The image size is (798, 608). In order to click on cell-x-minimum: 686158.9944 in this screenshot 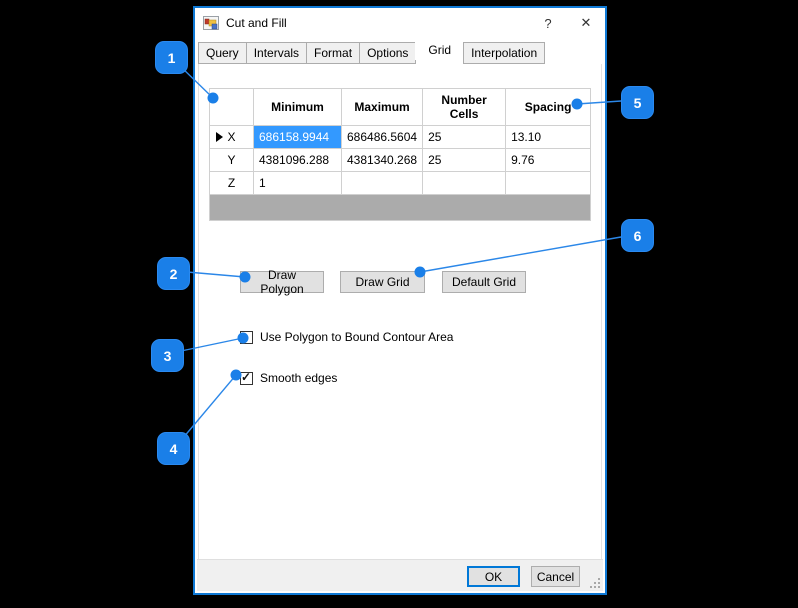, I will do `click(297, 137)`.